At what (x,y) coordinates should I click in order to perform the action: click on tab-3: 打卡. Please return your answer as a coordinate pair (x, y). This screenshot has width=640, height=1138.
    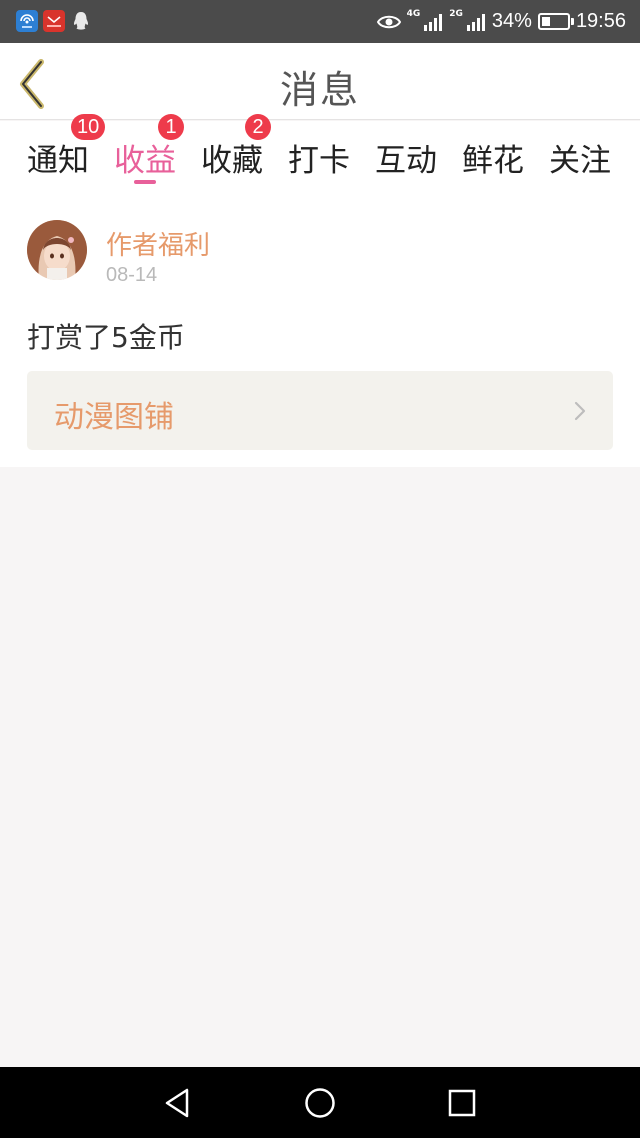
    Looking at the image, I should click on (319, 161).